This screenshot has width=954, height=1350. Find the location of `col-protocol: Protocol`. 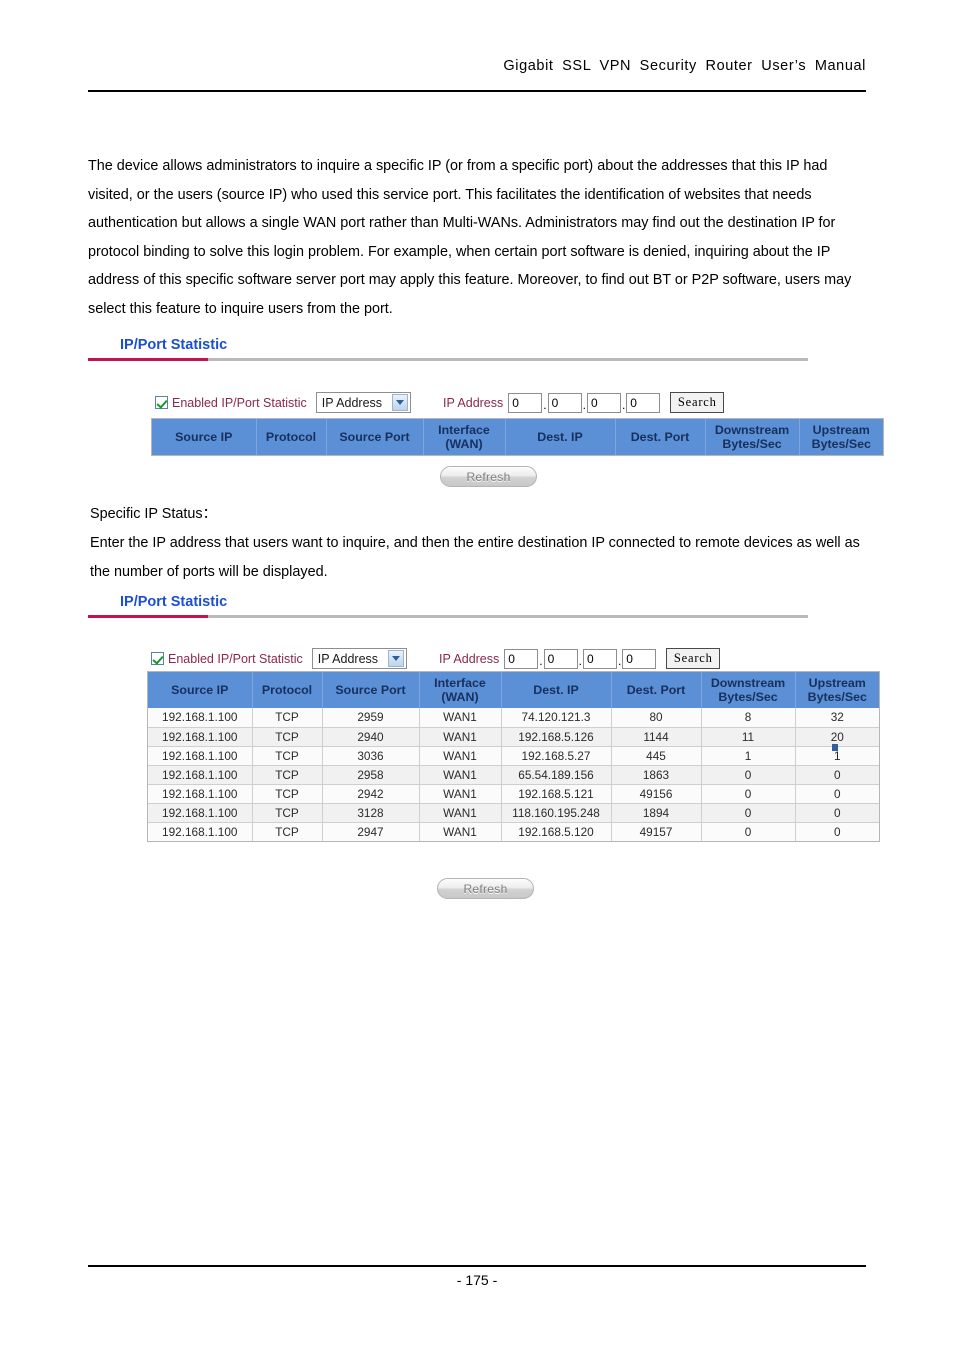

col-protocol: Protocol is located at coordinates (287, 690).